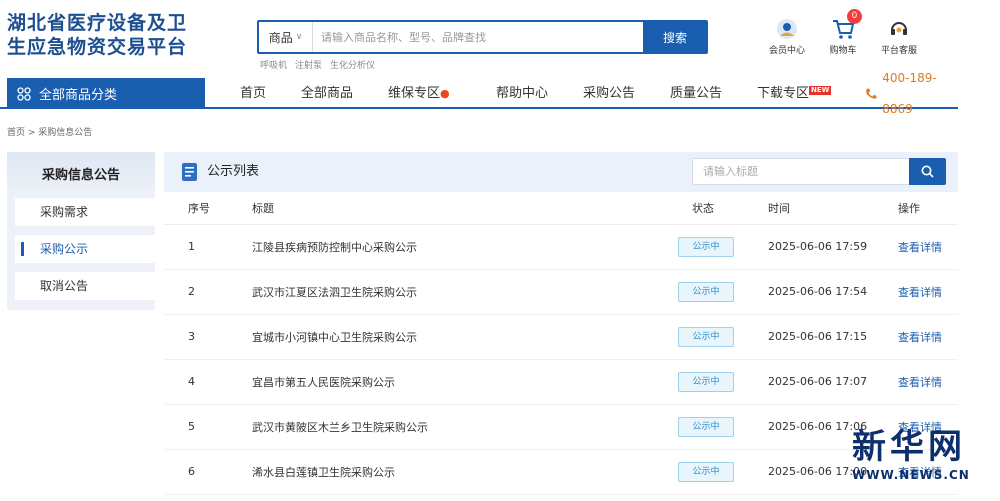  I want to click on row-title: 武汉市江夏区法泗卫生院采购公示, so click(472, 292).